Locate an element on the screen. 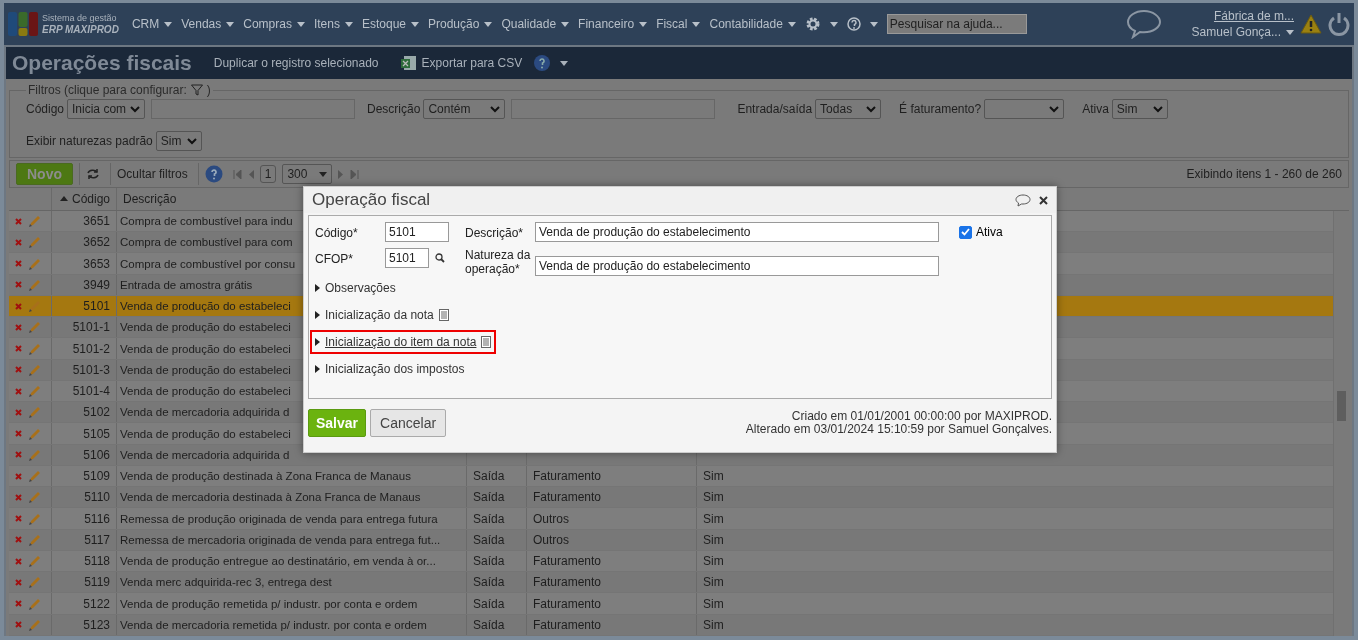 The height and width of the screenshot is (640, 1358). last-page-icon is located at coordinates (355, 174).